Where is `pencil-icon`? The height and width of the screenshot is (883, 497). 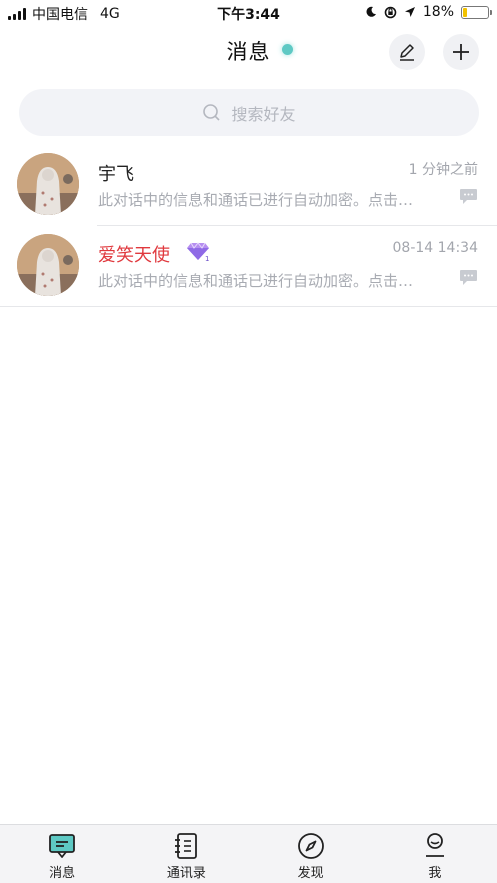 pencil-icon is located at coordinates (407, 52).